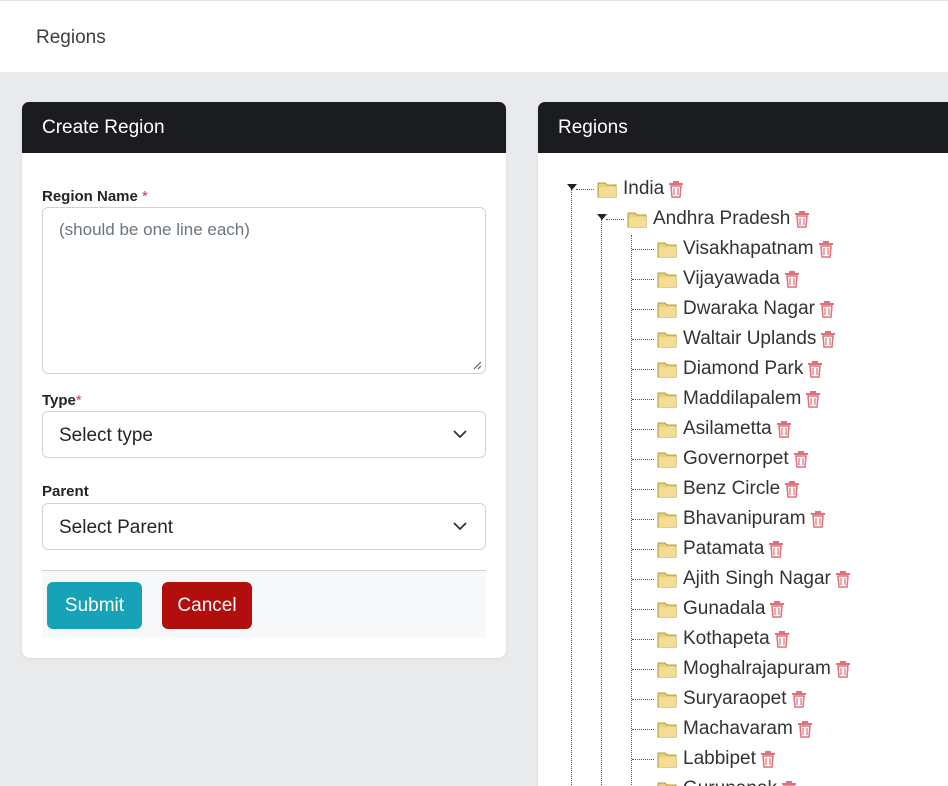  I want to click on cancel-button: Cancel, so click(207, 605).